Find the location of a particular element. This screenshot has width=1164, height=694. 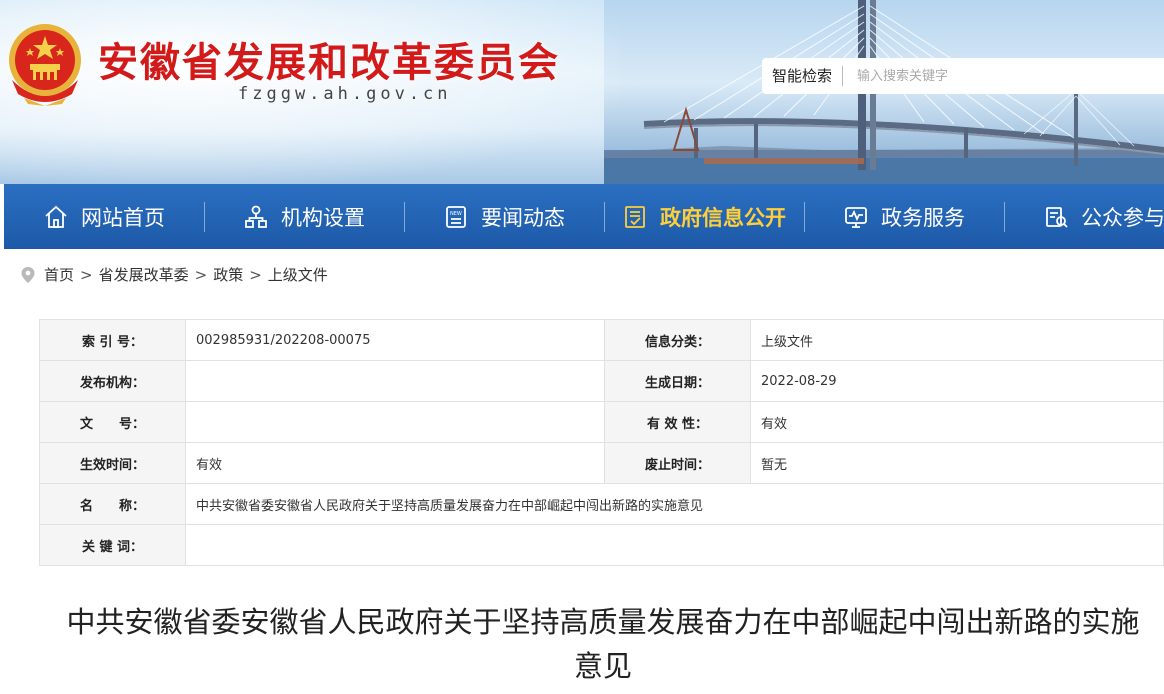

table-row: 发布机构： 生成日期： 2022-08-29 is located at coordinates (601, 381).